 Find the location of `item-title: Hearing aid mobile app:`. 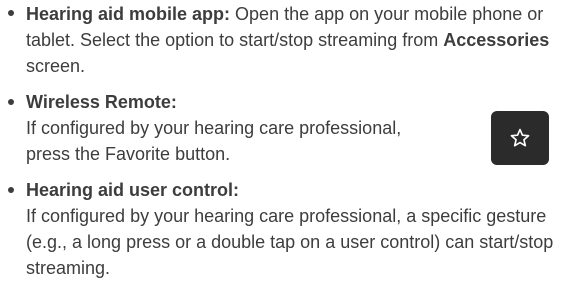

item-title: Hearing aid mobile app: is located at coordinates (128, 14).